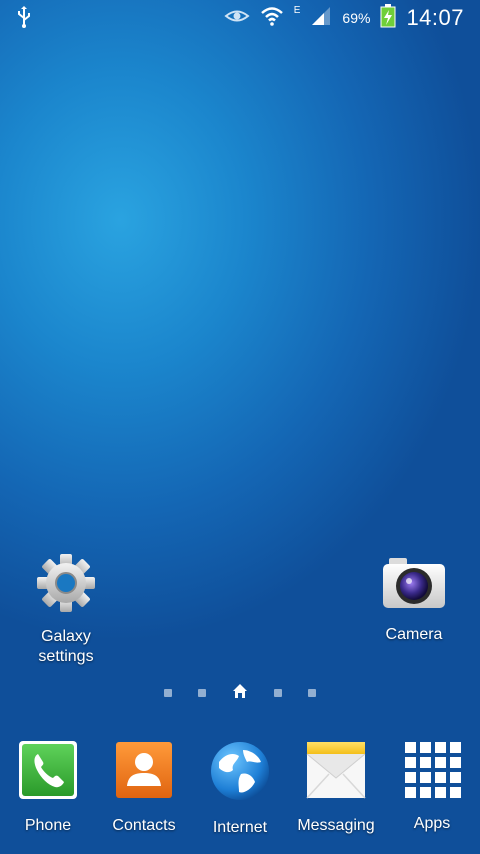 Image resolution: width=480 pixels, height=854 pixels. What do you see at coordinates (237, 18) in the screenshot?
I see `smart-stay-eye-icon` at bounding box center [237, 18].